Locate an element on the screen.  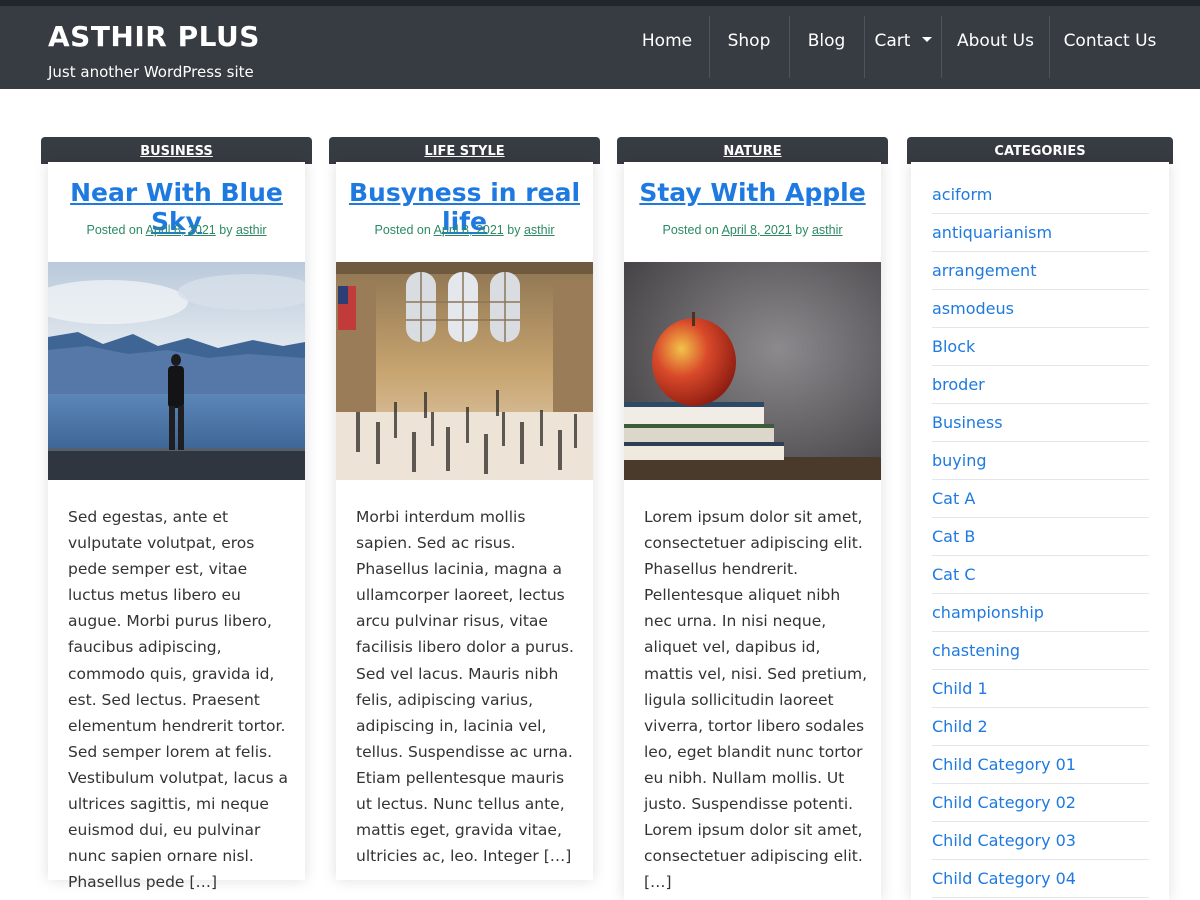
category-link: Child Category 03 is located at coordinates (1040, 841).